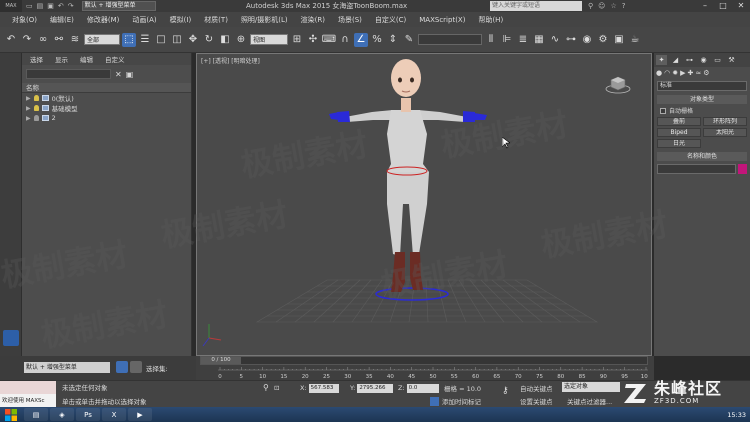 Image resolution: width=750 pixels, height=422 pixels. I want to click on spinner-snap-icon: ⇕, so click(393, 40).